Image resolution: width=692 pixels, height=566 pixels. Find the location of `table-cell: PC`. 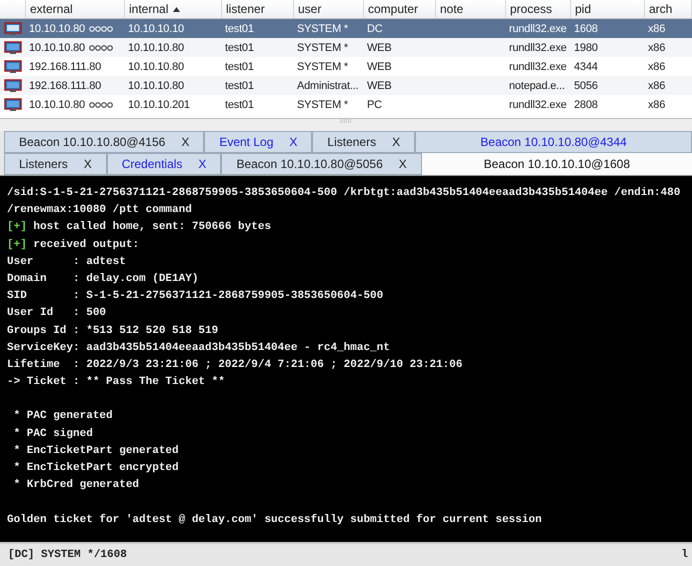

table-cell: PC is located at coordinates (374, 104).